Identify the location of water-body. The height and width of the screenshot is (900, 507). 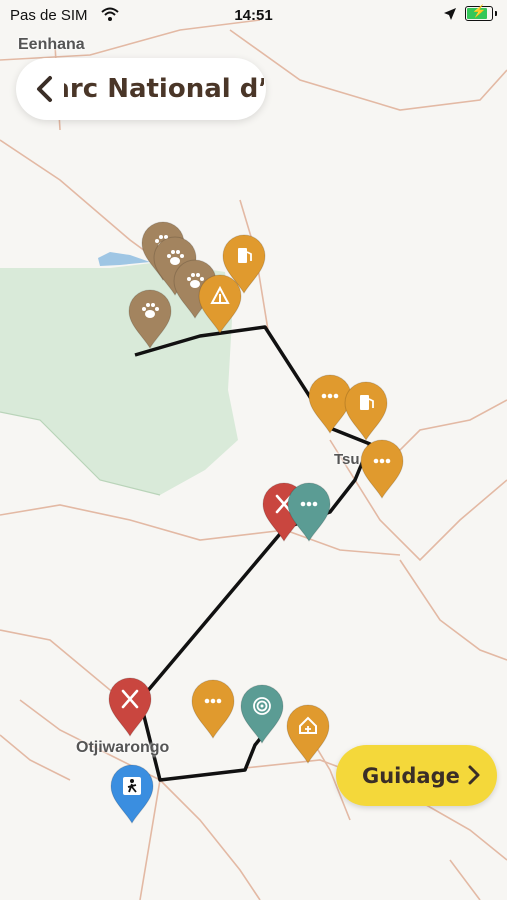
(124, 259).